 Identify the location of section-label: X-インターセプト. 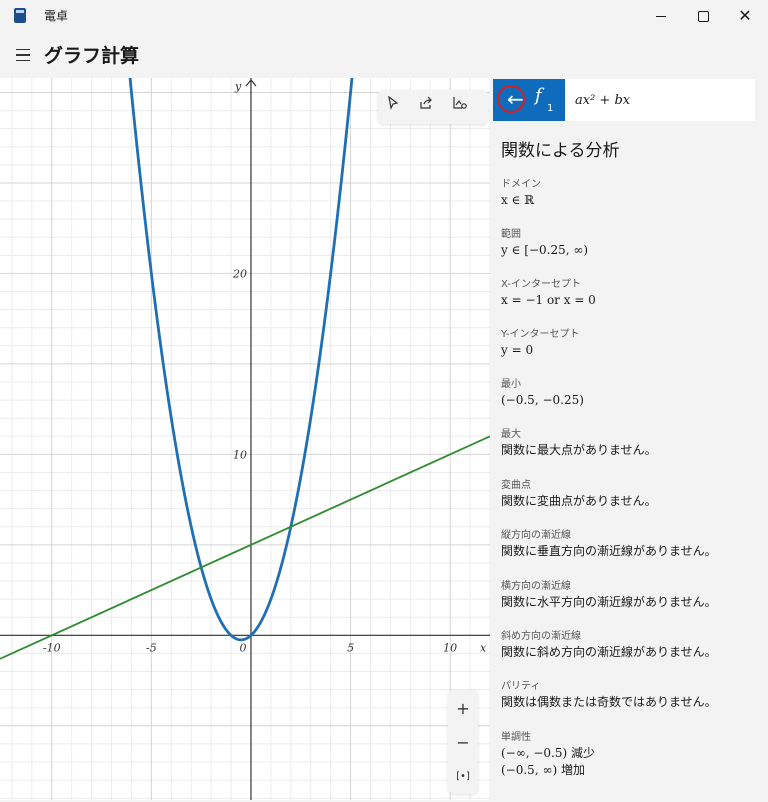
(541, 284).